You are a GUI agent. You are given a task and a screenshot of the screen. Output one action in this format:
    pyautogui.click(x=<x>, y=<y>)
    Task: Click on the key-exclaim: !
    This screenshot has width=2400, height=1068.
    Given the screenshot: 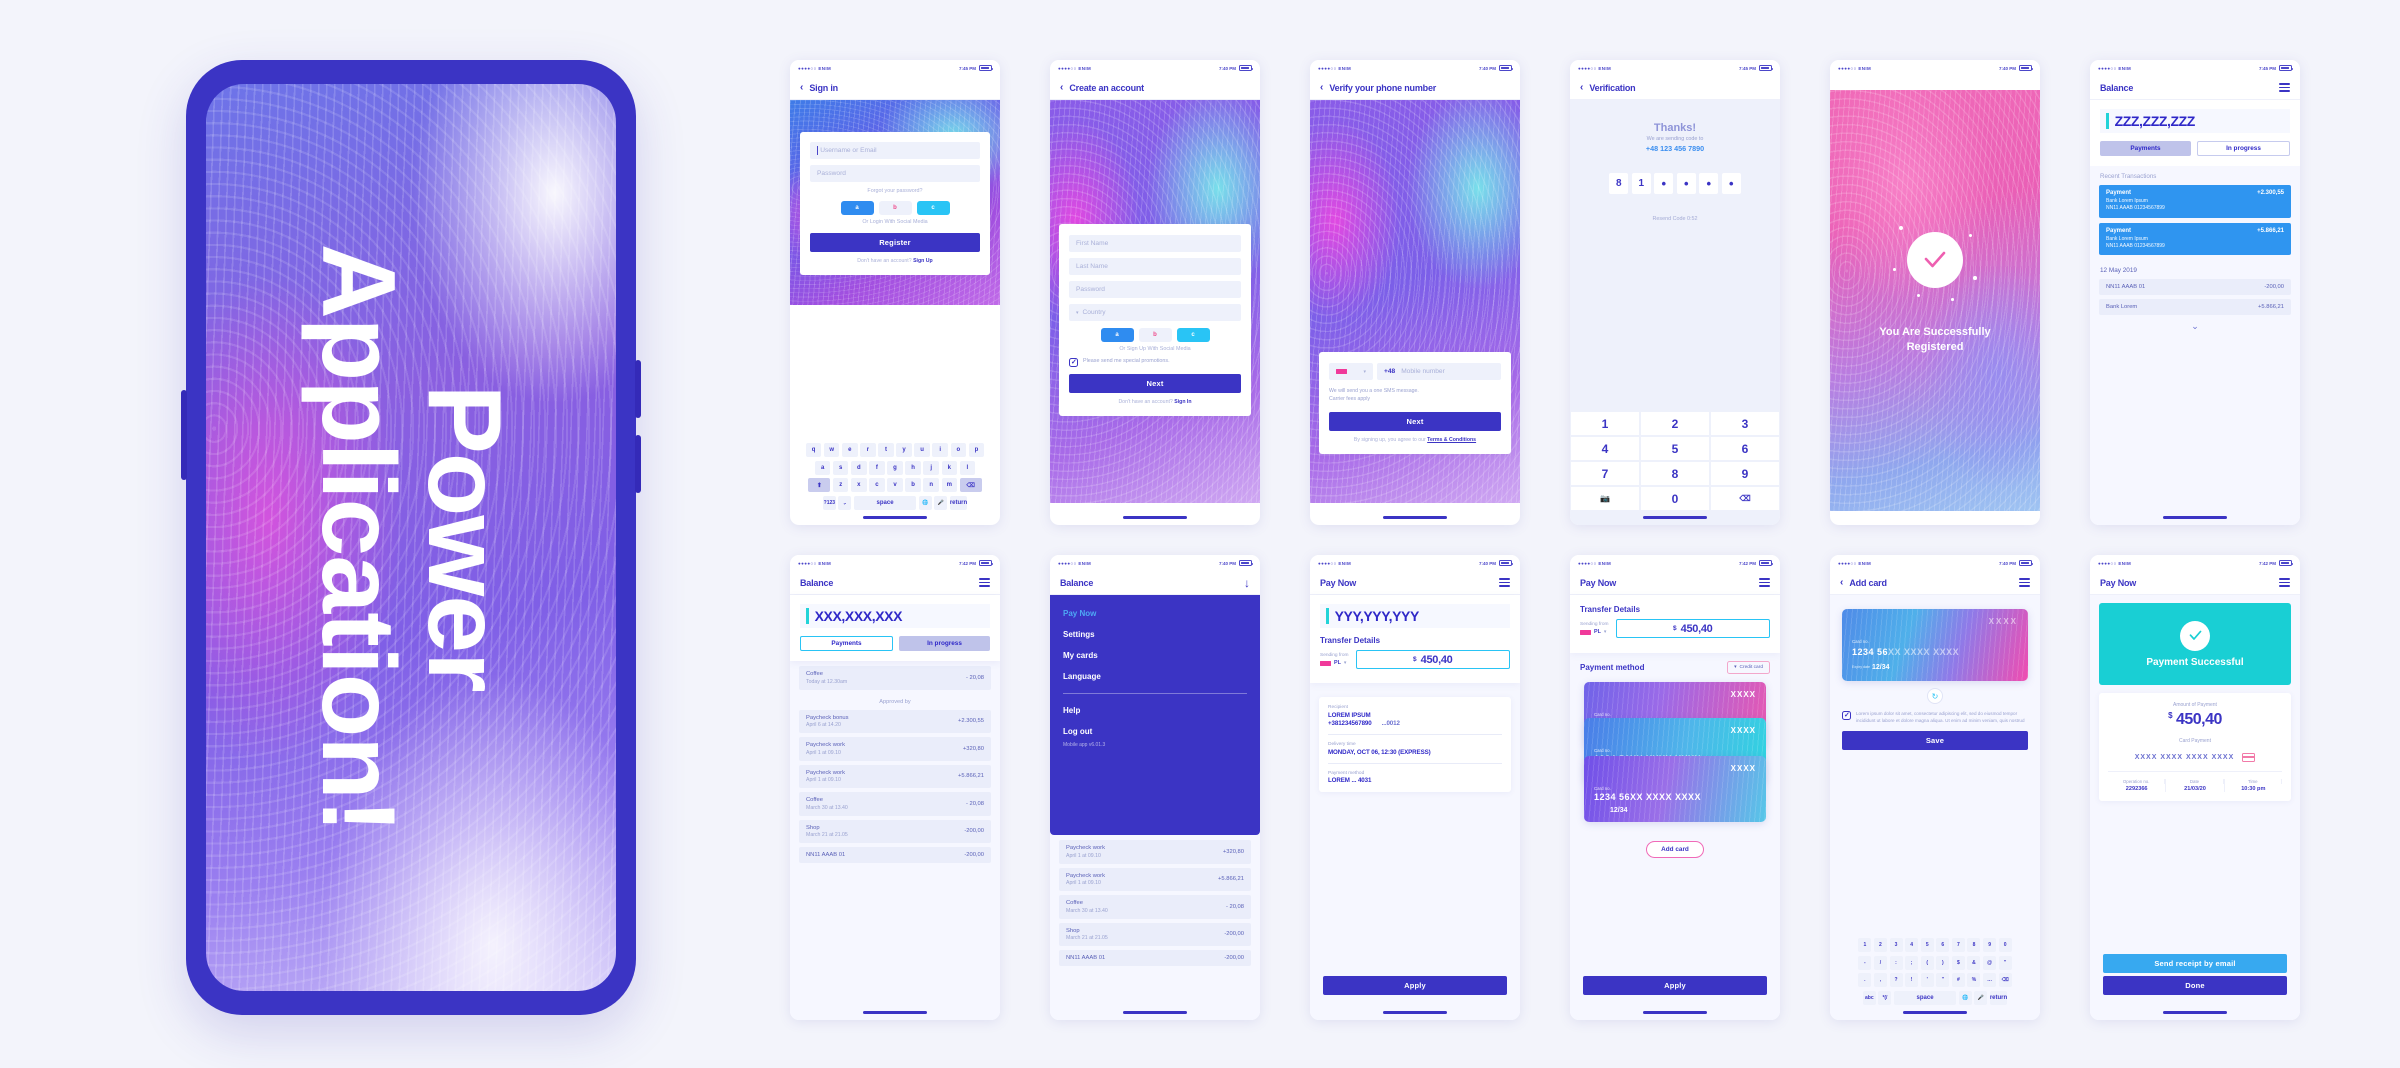 What is the action you would take?
    pyautogui.click(x=1912, y=980)
    